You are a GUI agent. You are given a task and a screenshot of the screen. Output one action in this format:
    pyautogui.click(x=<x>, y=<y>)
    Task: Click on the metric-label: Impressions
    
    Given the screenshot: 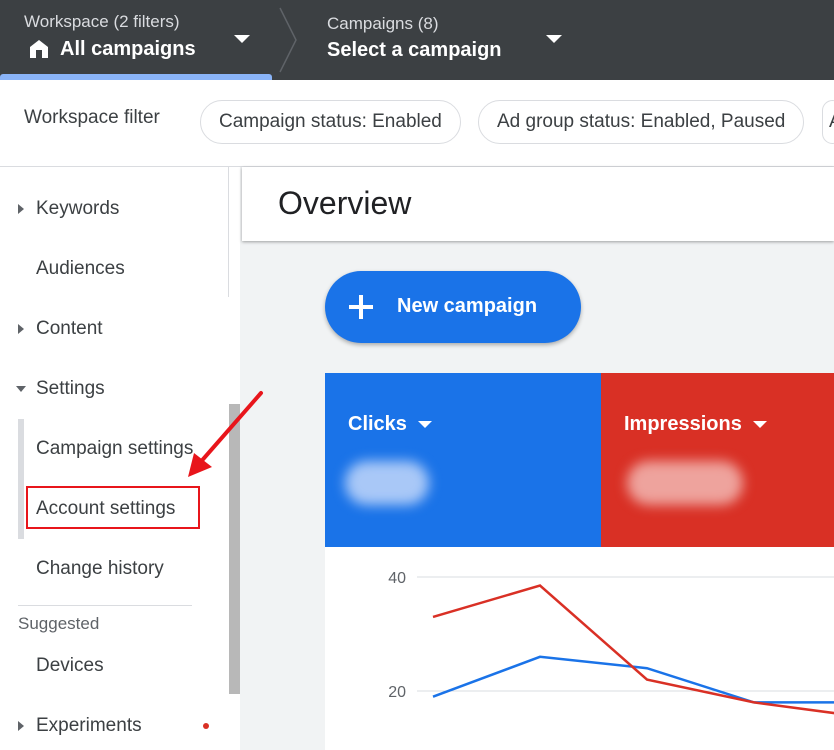 What is the action you would take?
    pyautogui.click(x=683, y=424)
    